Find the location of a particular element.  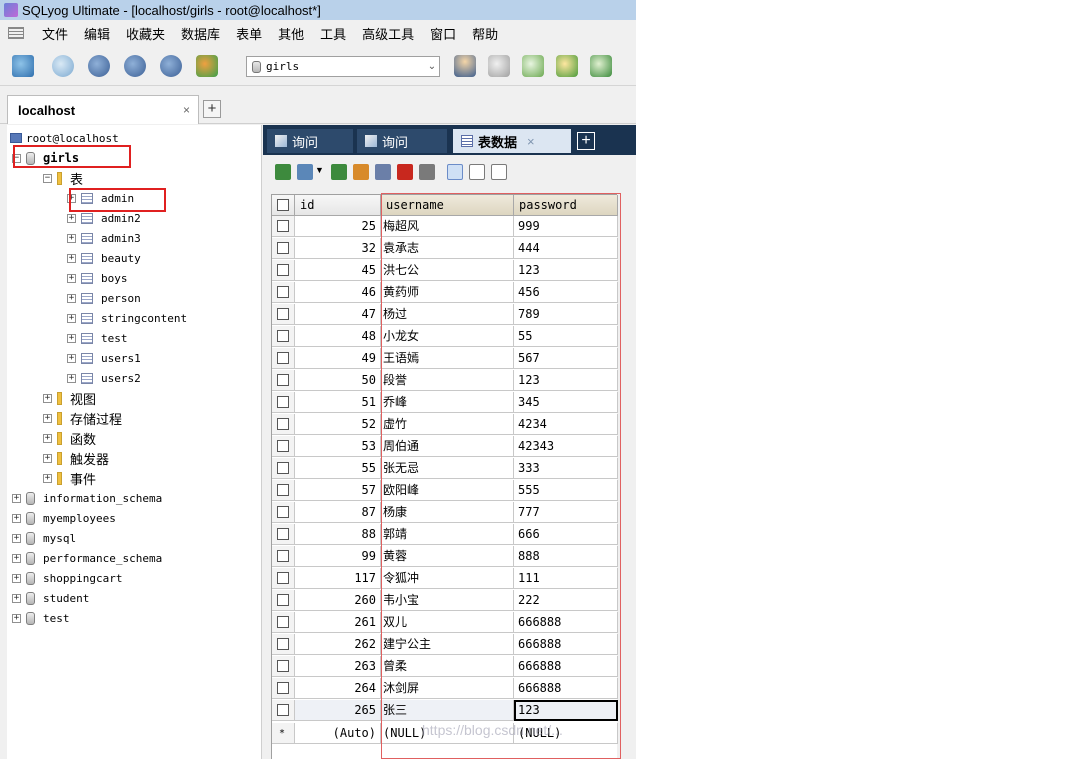

sync-icon is located at coordinates (601, 66).